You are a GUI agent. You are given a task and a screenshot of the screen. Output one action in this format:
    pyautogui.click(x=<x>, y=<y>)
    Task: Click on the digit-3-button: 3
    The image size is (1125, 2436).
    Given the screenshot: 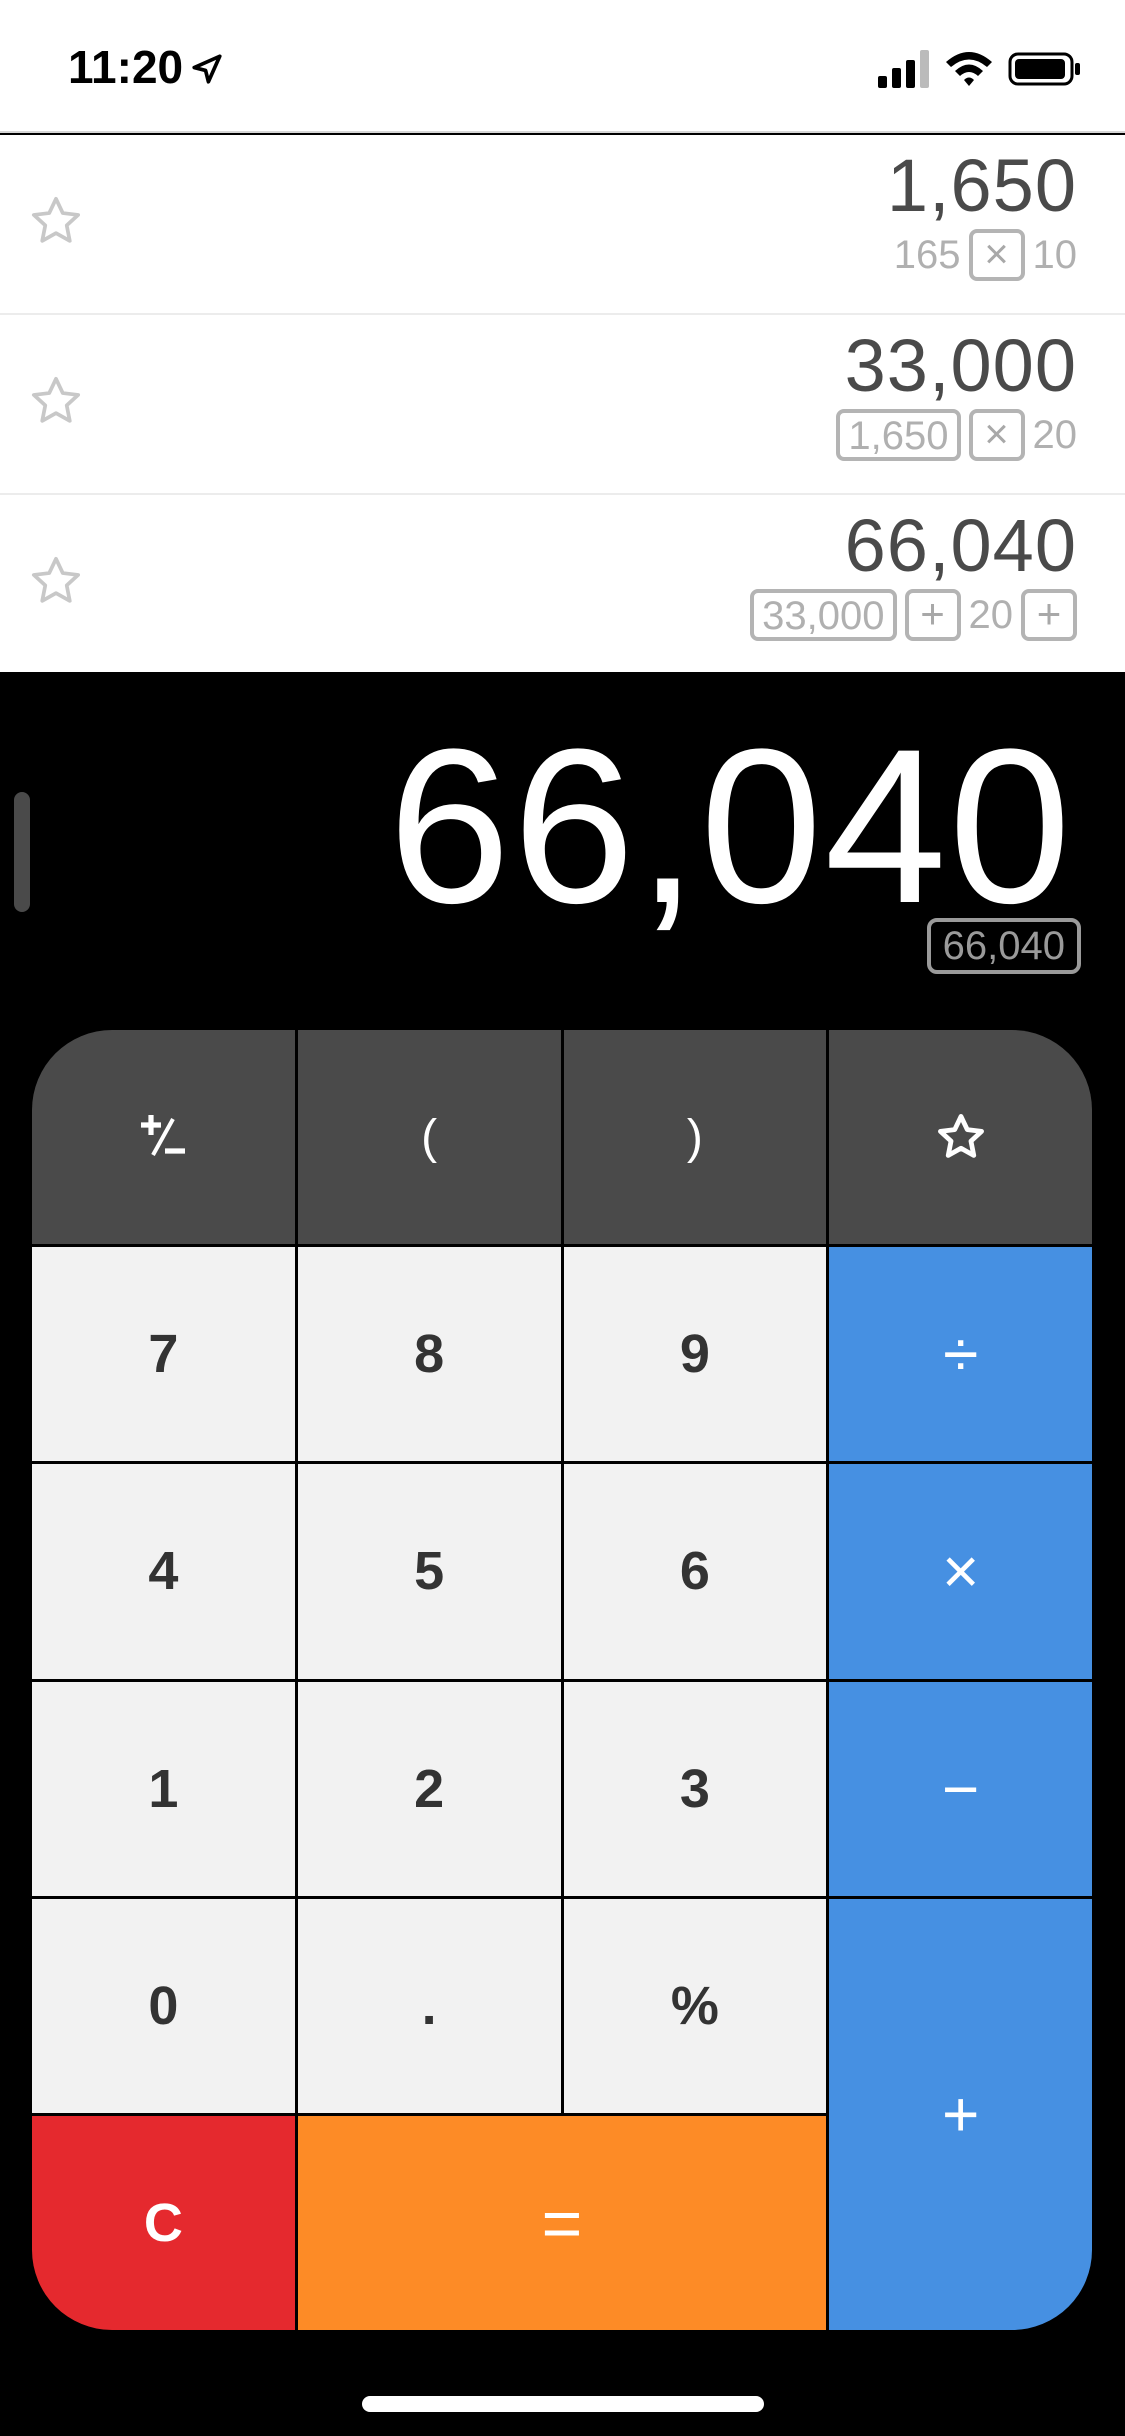 What is the action you would take?
    pyautogui.click(x=695, y=1788)
    